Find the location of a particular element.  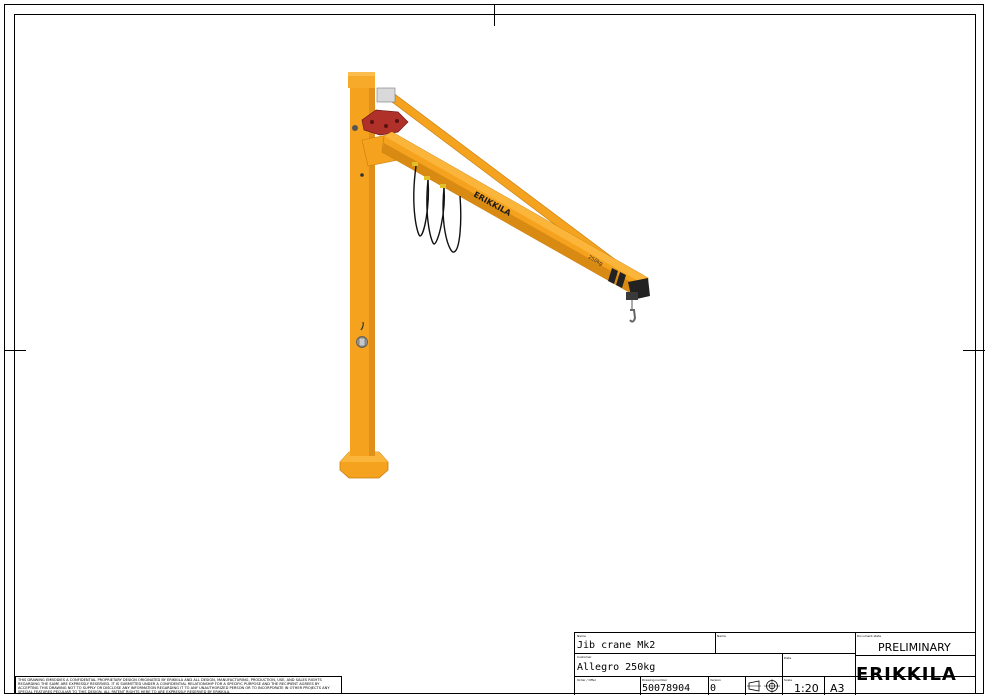

boom: ERIKKILA 250kg is located at coordinates (515, 215).